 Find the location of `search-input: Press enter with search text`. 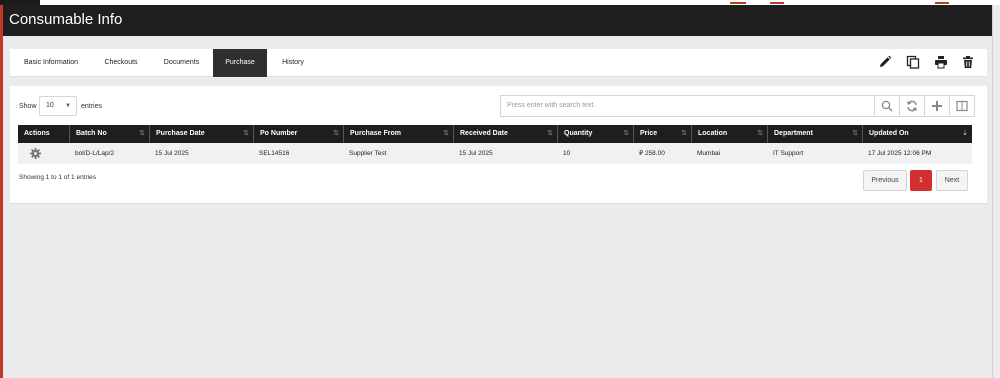

search-input: Press enter with search text is located at coordinates (687, 106).